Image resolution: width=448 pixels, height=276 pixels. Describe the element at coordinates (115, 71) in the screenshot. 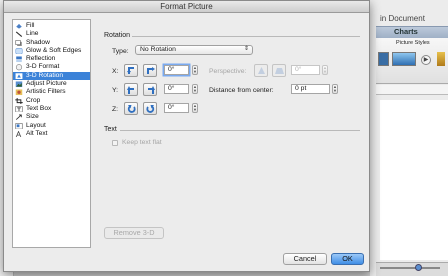

I see `x-label: X:` at that location.